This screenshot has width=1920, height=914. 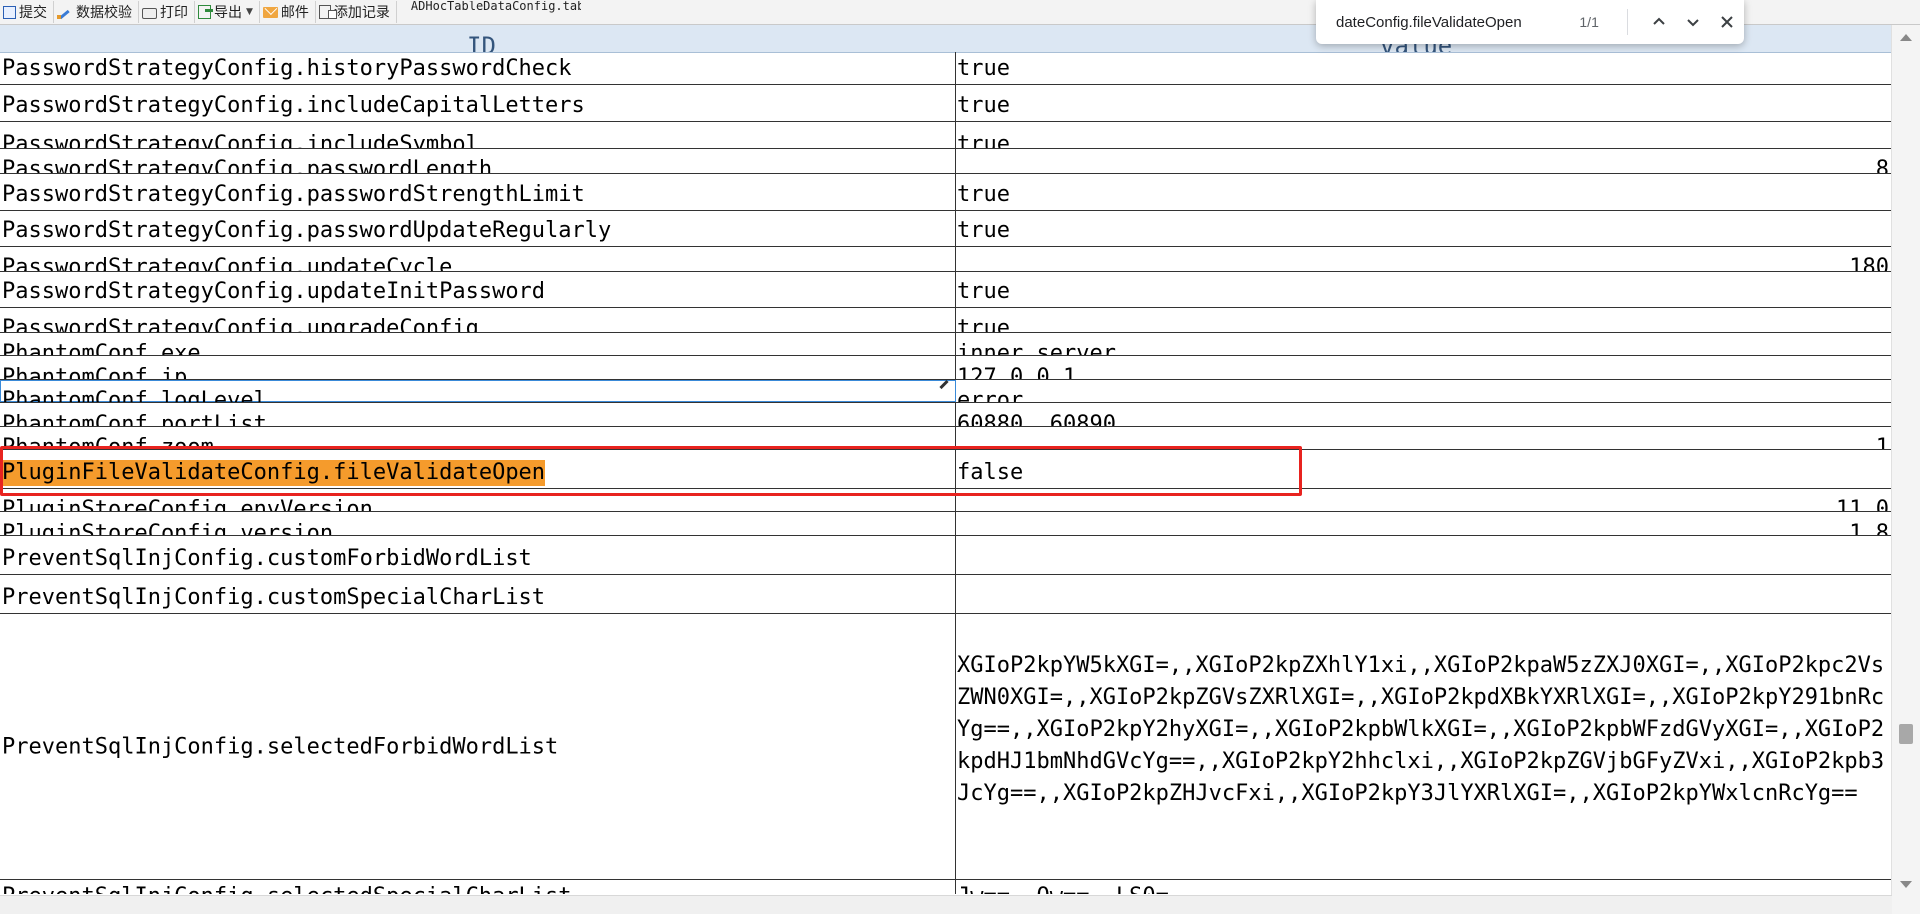 What do you see at coordinates (1036, 419) in the screenshot?
I see `cell-value: 60880, 60890` at bounding box center [1036, 419].